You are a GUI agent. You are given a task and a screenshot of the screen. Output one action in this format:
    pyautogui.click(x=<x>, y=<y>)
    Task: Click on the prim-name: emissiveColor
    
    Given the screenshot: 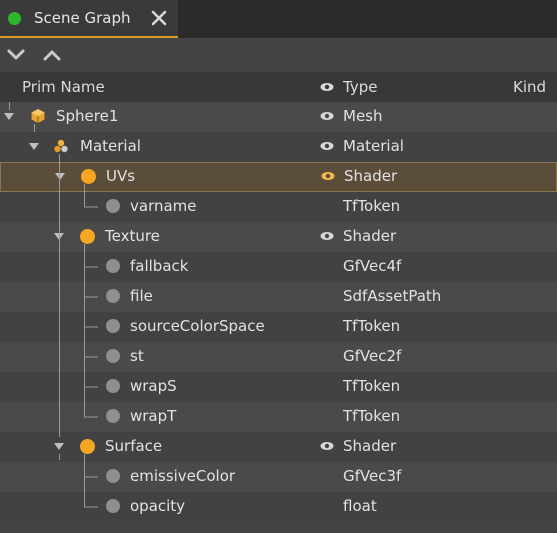 What is the action you would take?
    pyautogui.click(x=183, y=476)
    